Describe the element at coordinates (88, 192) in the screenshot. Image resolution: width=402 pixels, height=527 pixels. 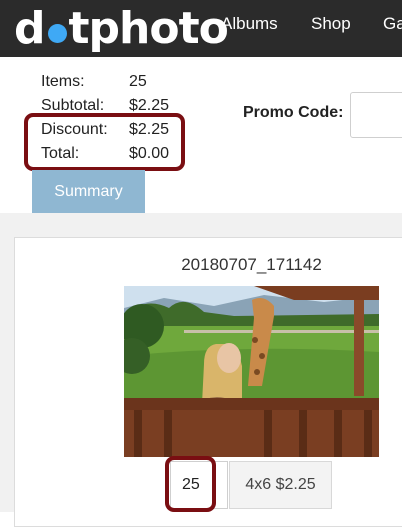
I see `summary-button: Summary` at that location.